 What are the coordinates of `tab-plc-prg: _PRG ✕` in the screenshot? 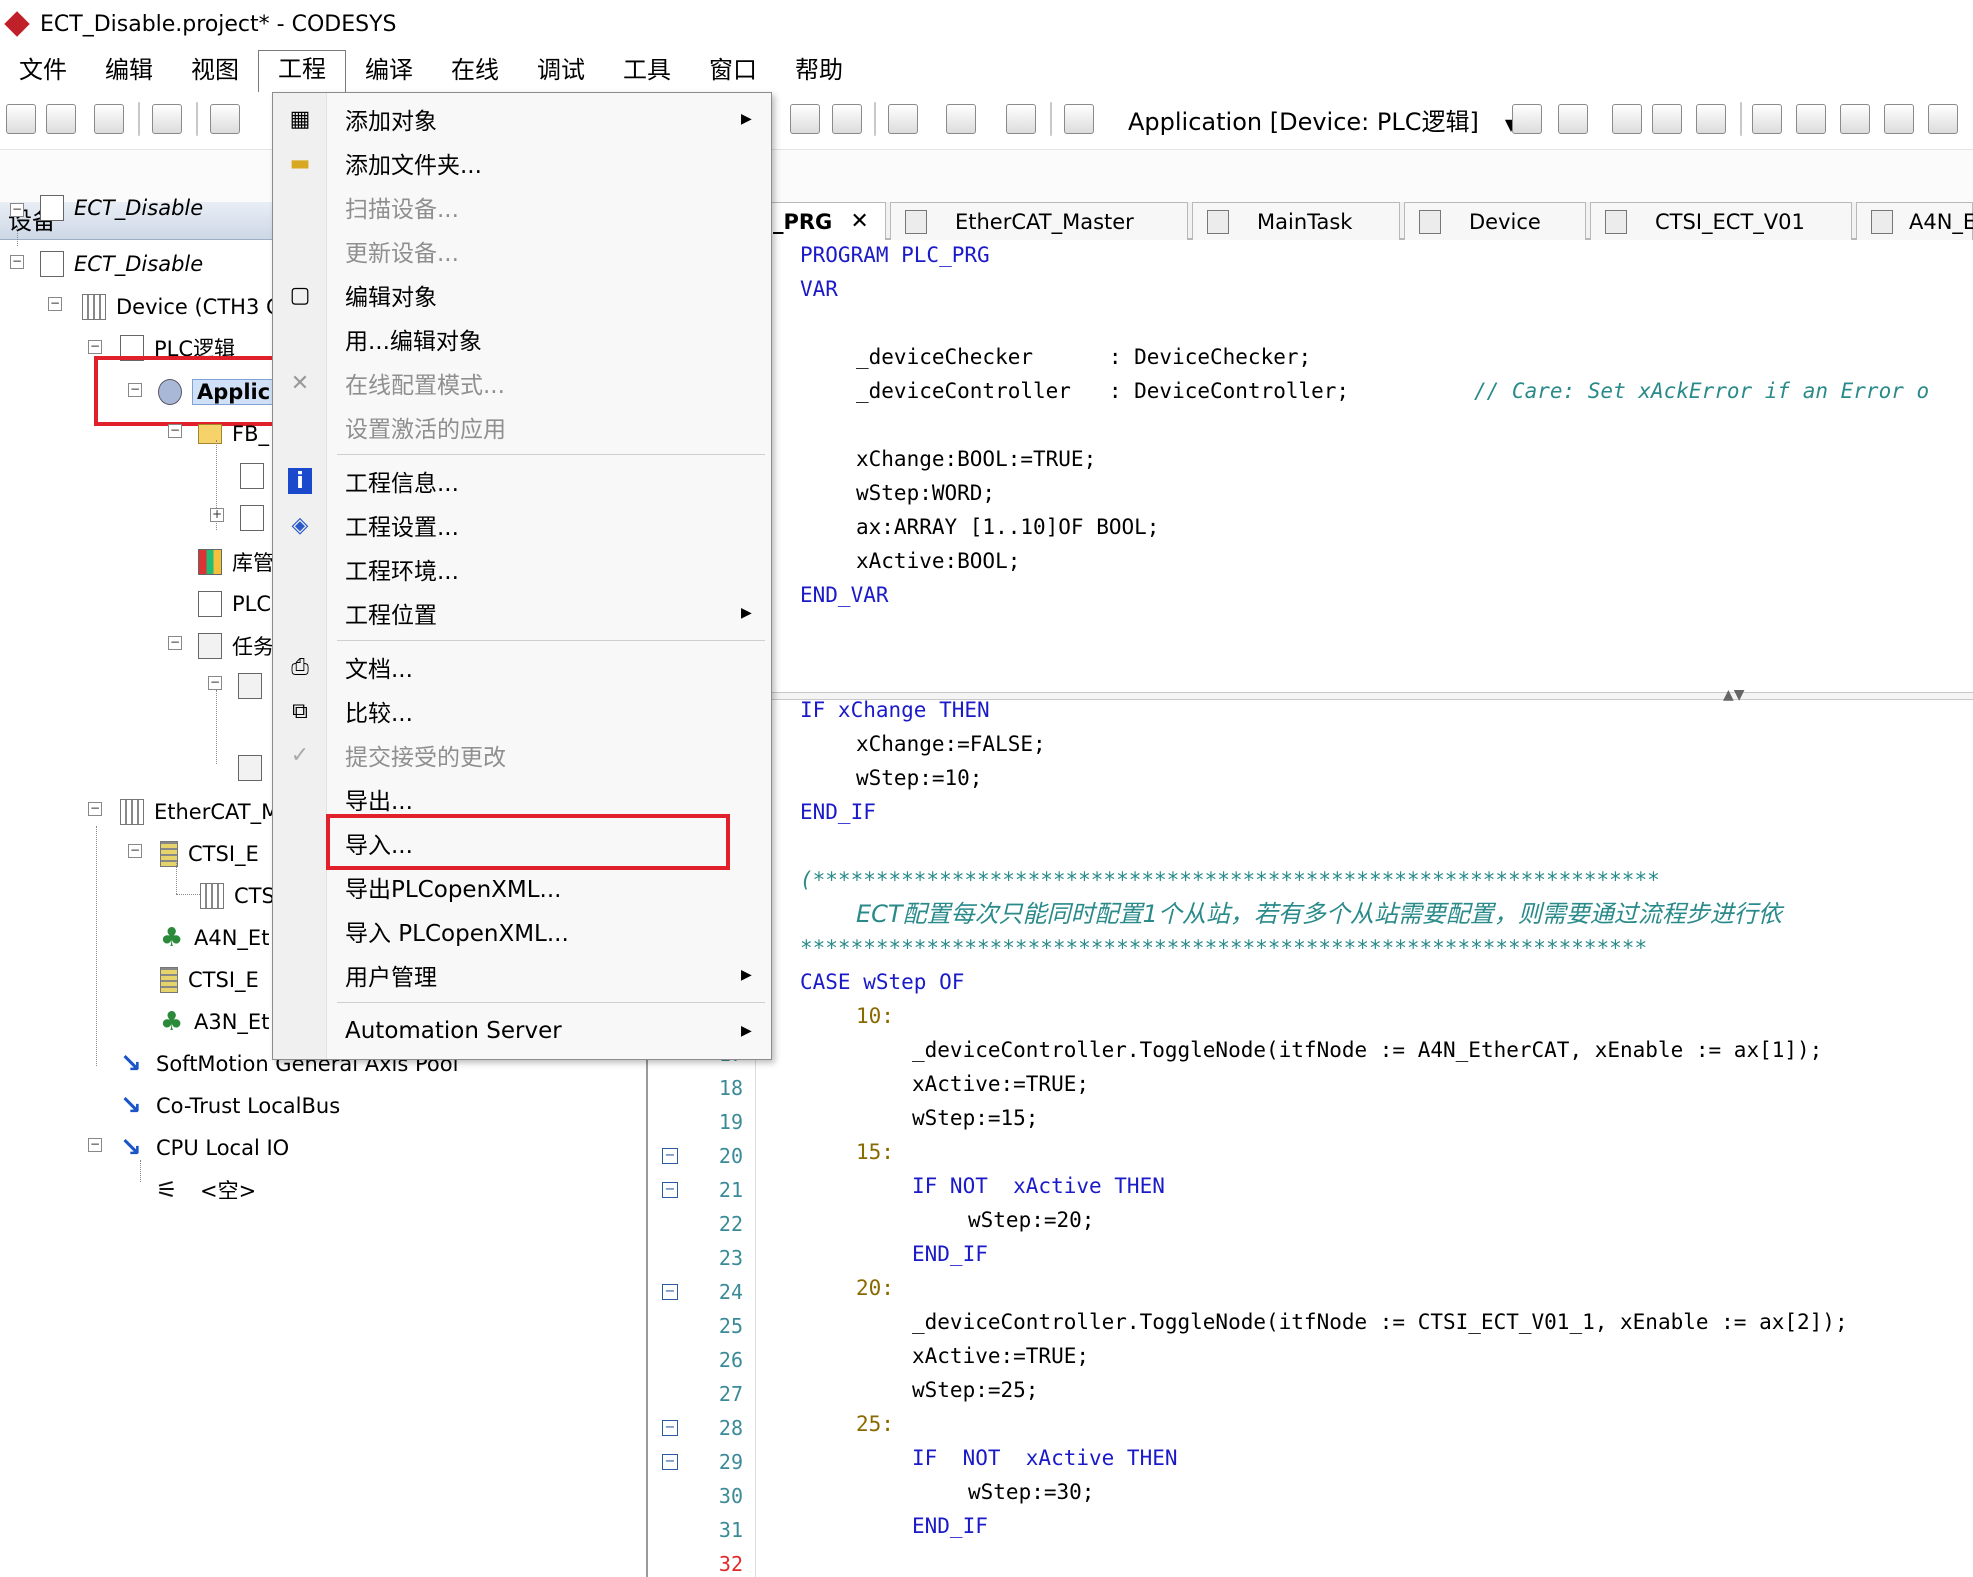 It's located at (827, 221).